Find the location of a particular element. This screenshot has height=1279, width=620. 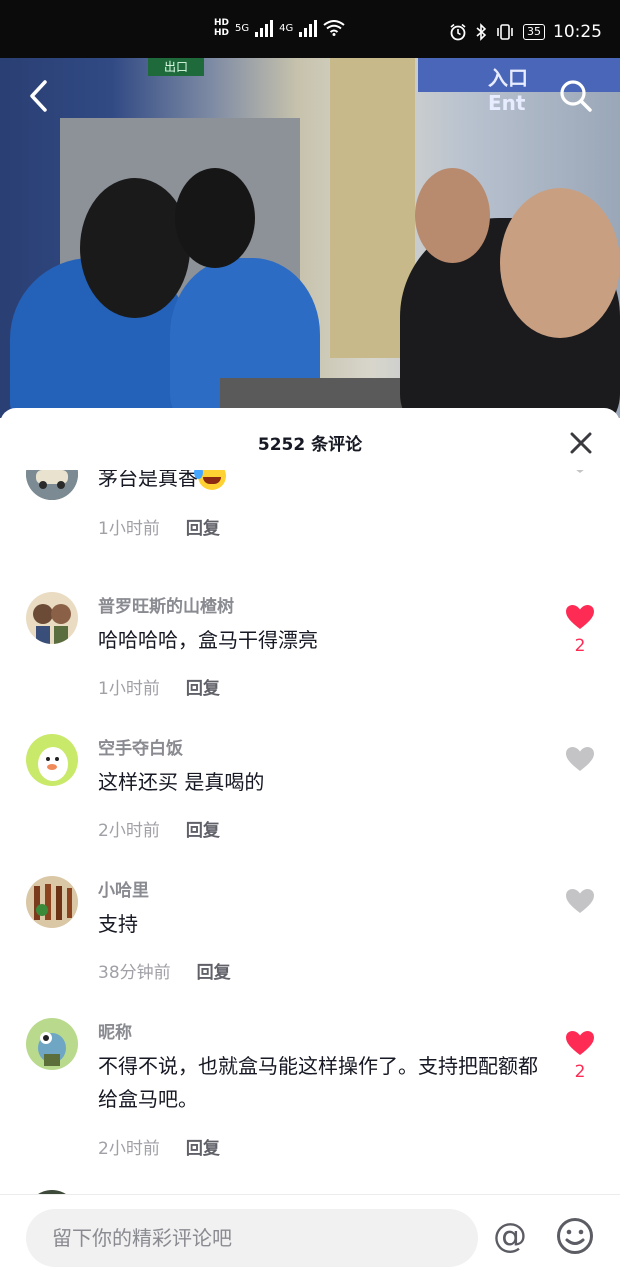

back-button is located at coordinates (38, 96).